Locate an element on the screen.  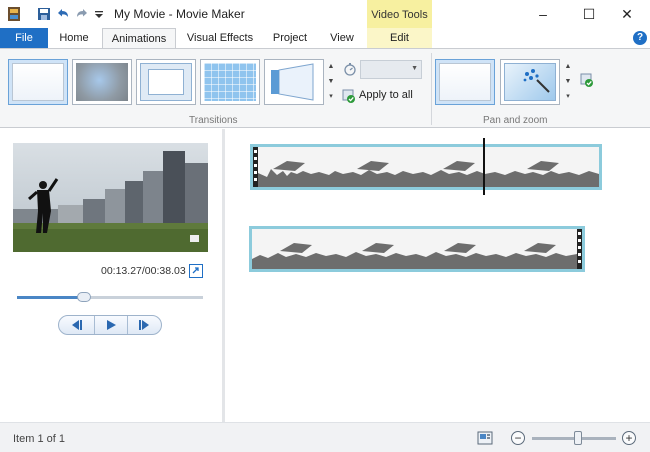
undo-icon is located at coordinates (63, 14).